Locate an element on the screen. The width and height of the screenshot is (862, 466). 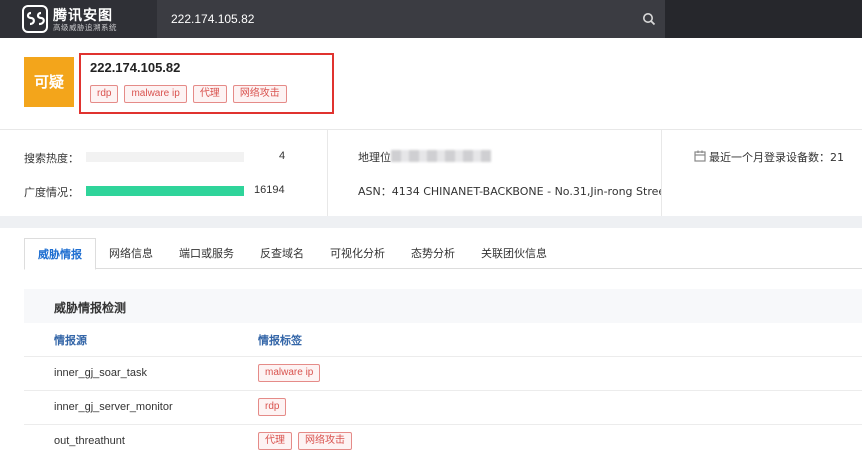
redacted-geo is located at coordinates (441, 156).